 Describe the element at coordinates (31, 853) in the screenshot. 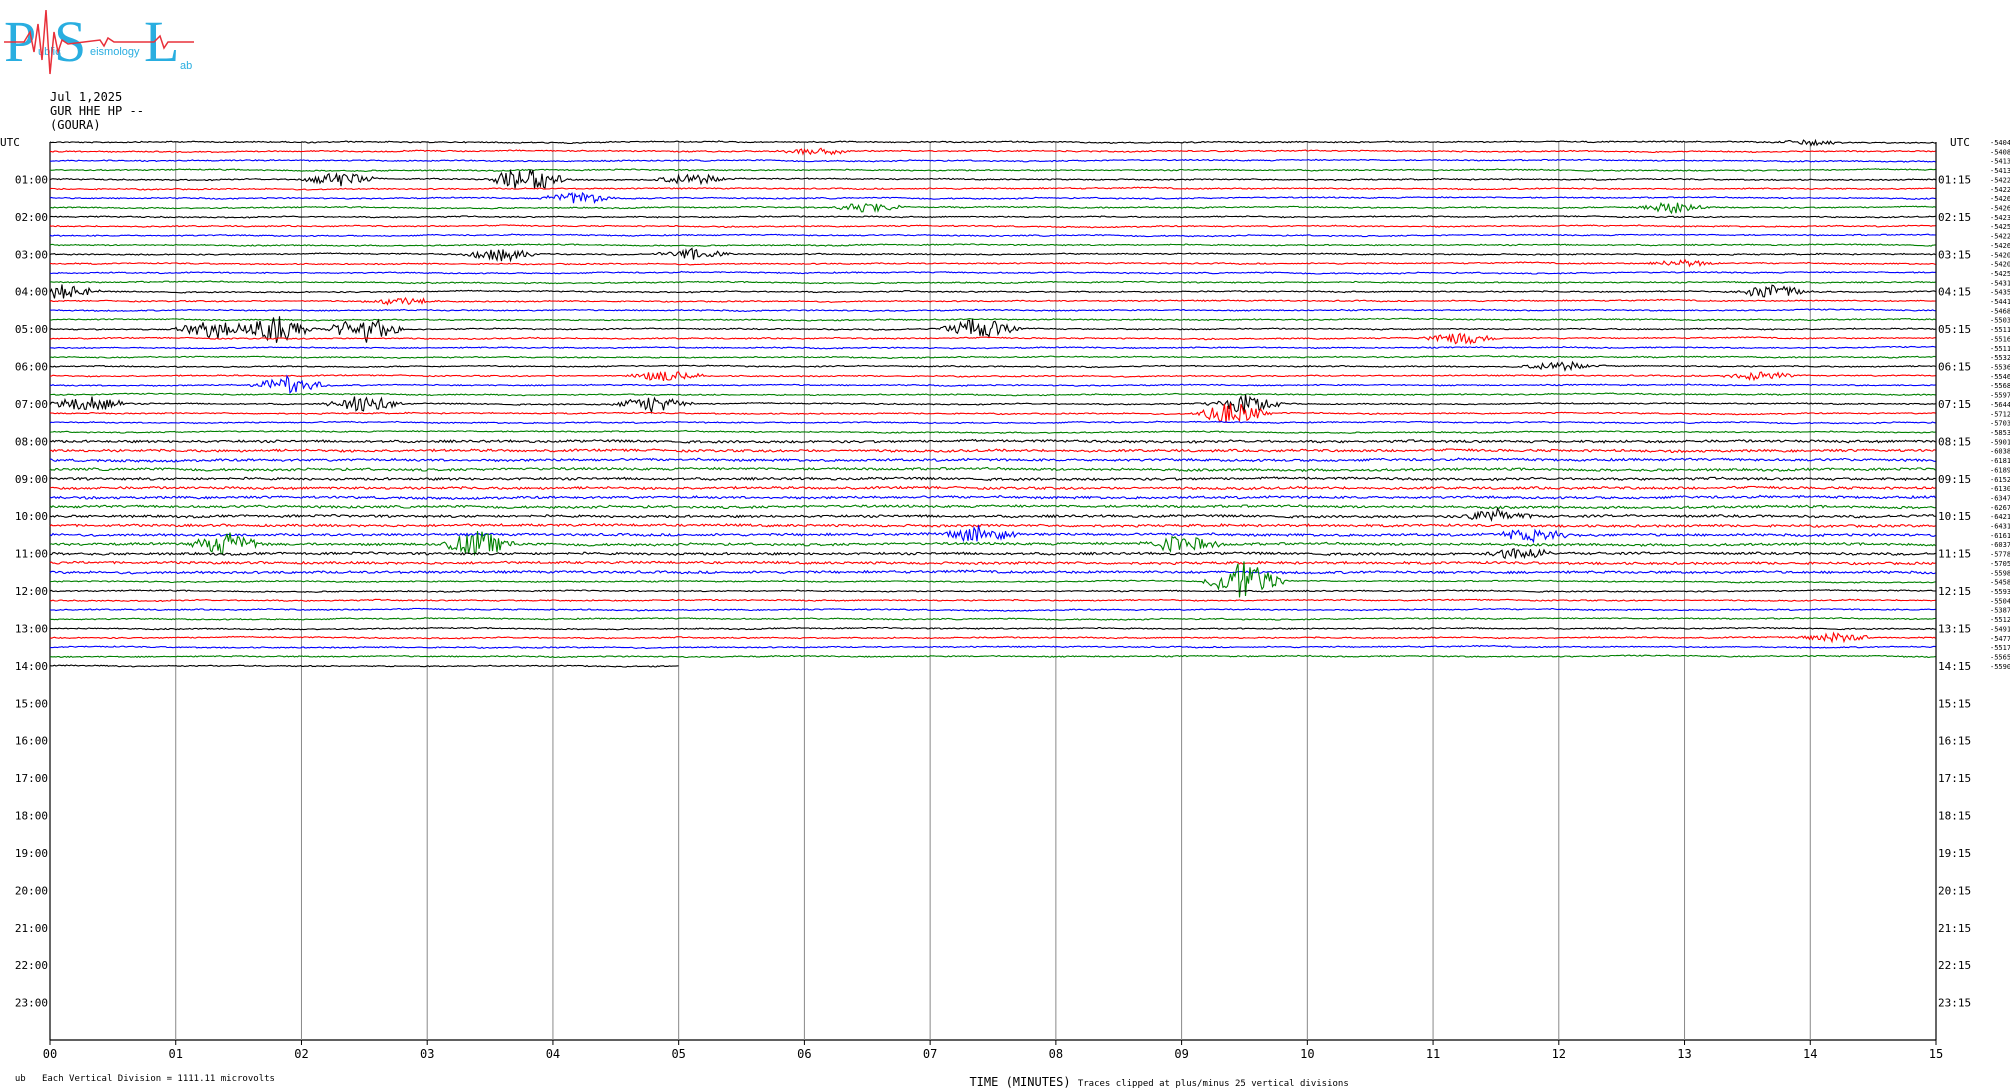

I see `left-hour-label: 19:00` at that location.